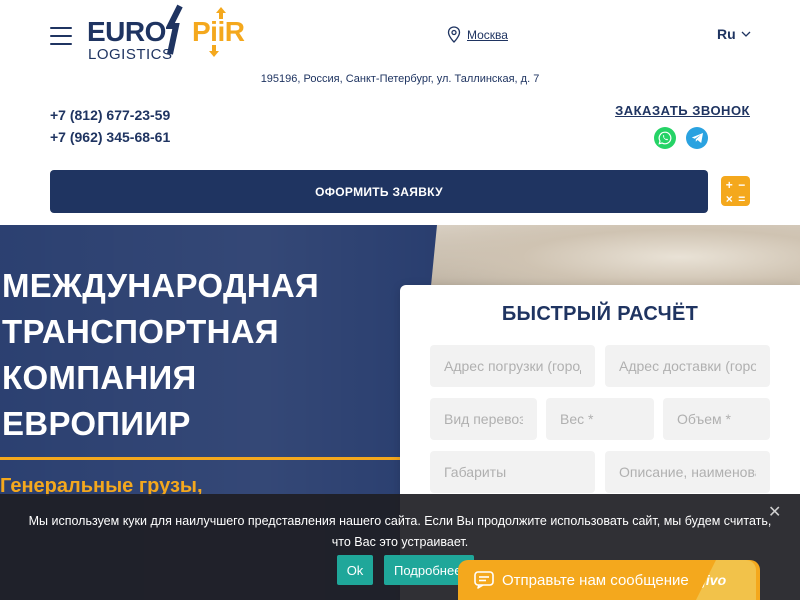  What do you see at coordinates (483, 419) in the screenshot?
I see `transport-type-input` at bounding box center [483, 419].